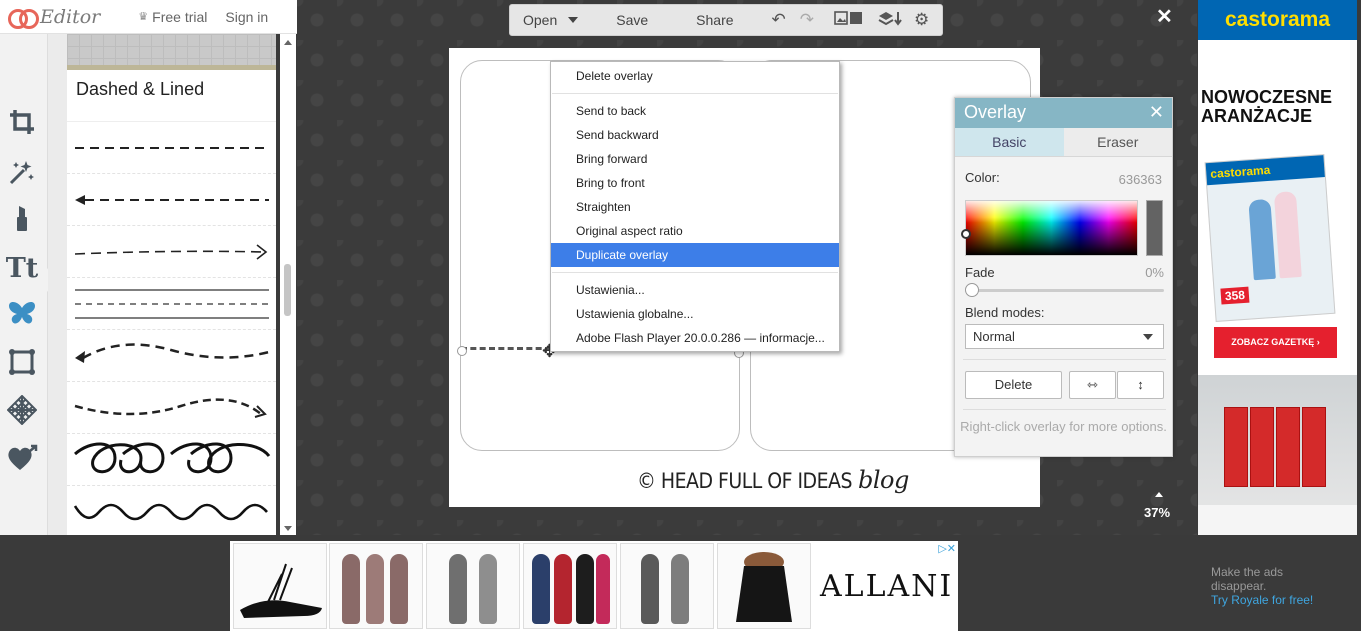 Image resolution: width=1361 pixels, height=631 pixels. I want to click on redo-icon: ↷, so click(807, 20).